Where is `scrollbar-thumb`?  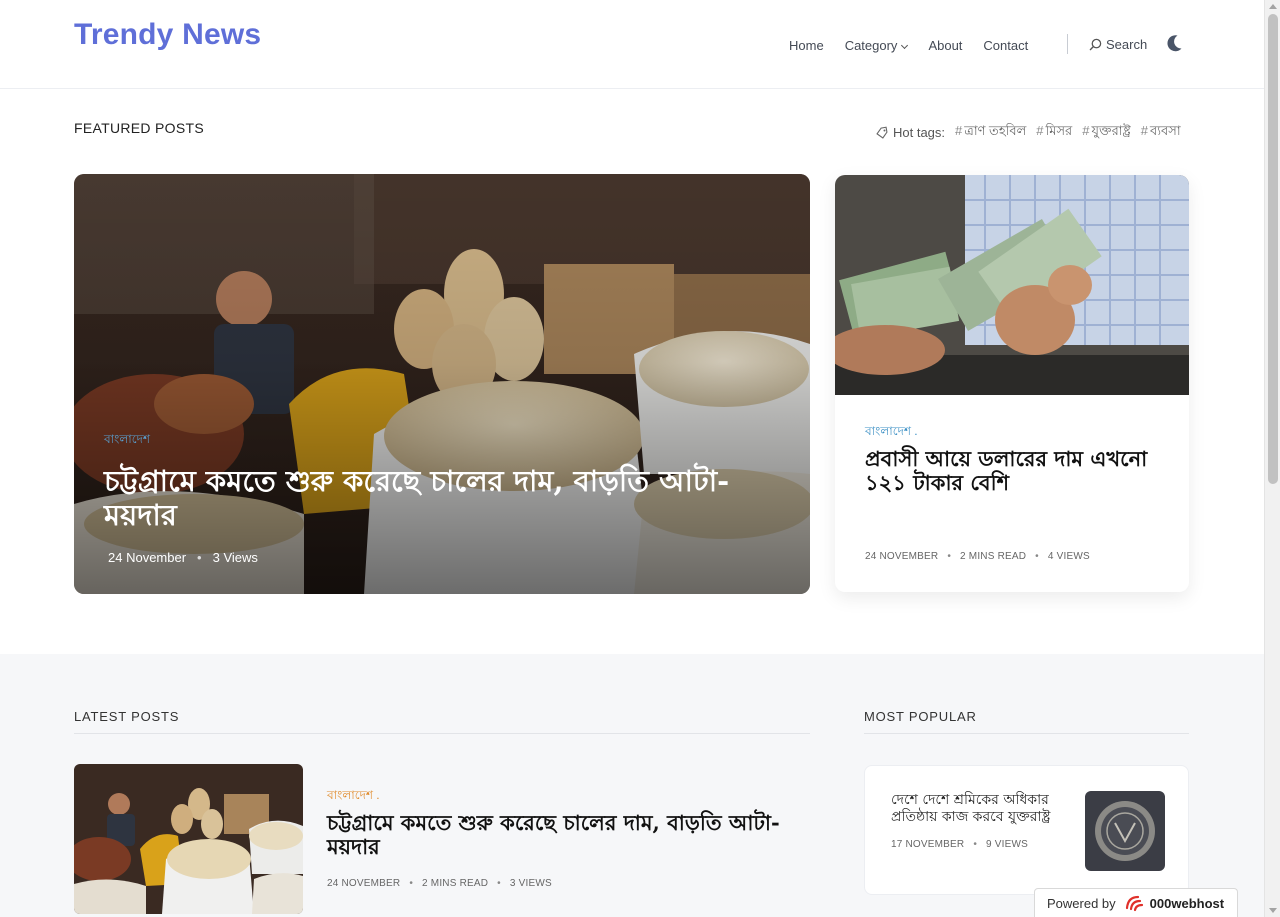 scrollbar-thumb is located at coordinates (1273, 249).